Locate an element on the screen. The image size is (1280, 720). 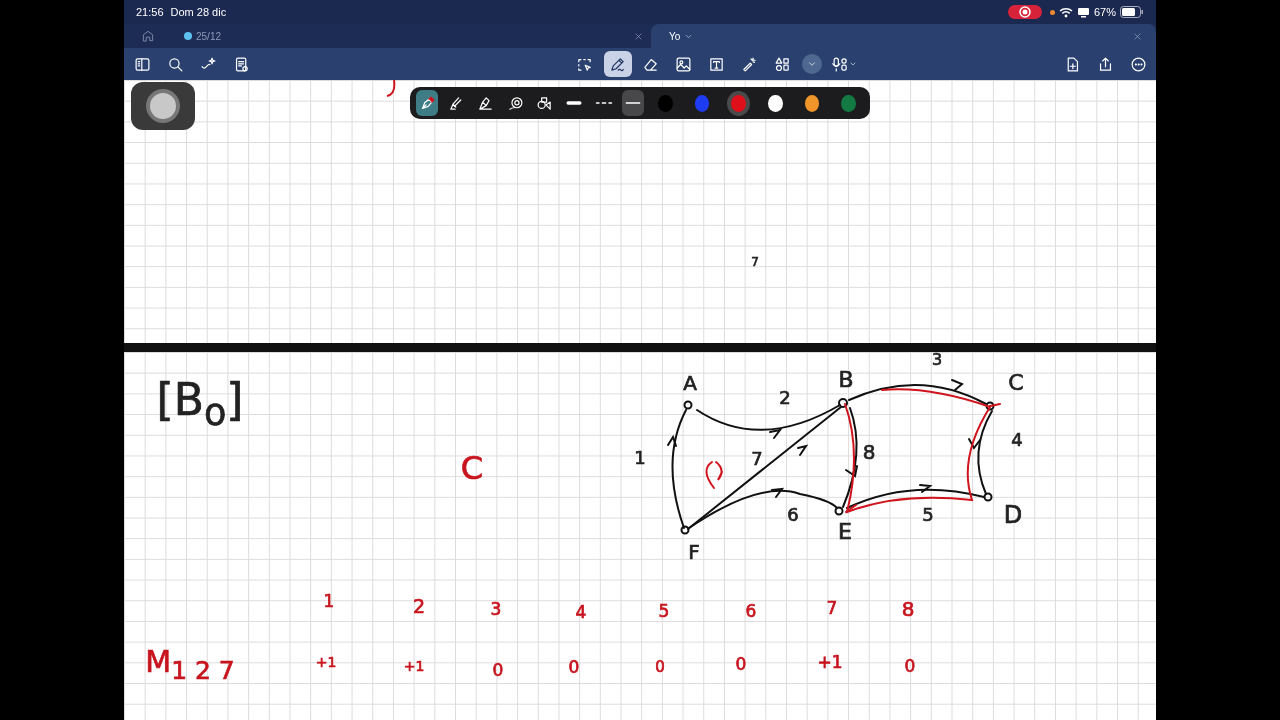
fountain-pen-icon is located at coordinates (427, 103).